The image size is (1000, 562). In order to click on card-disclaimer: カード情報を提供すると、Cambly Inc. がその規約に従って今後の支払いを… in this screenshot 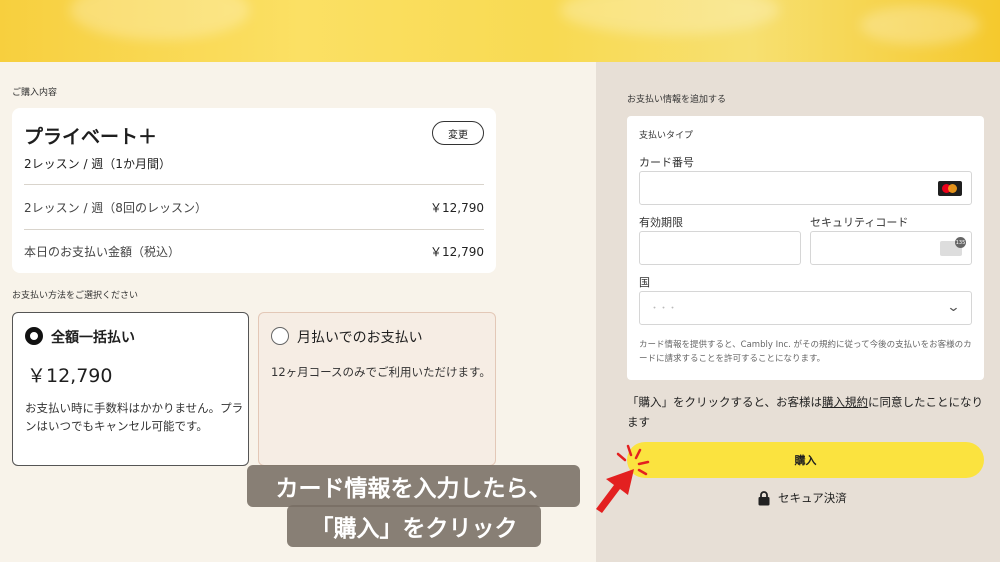, I will do `click(805, 352)`.